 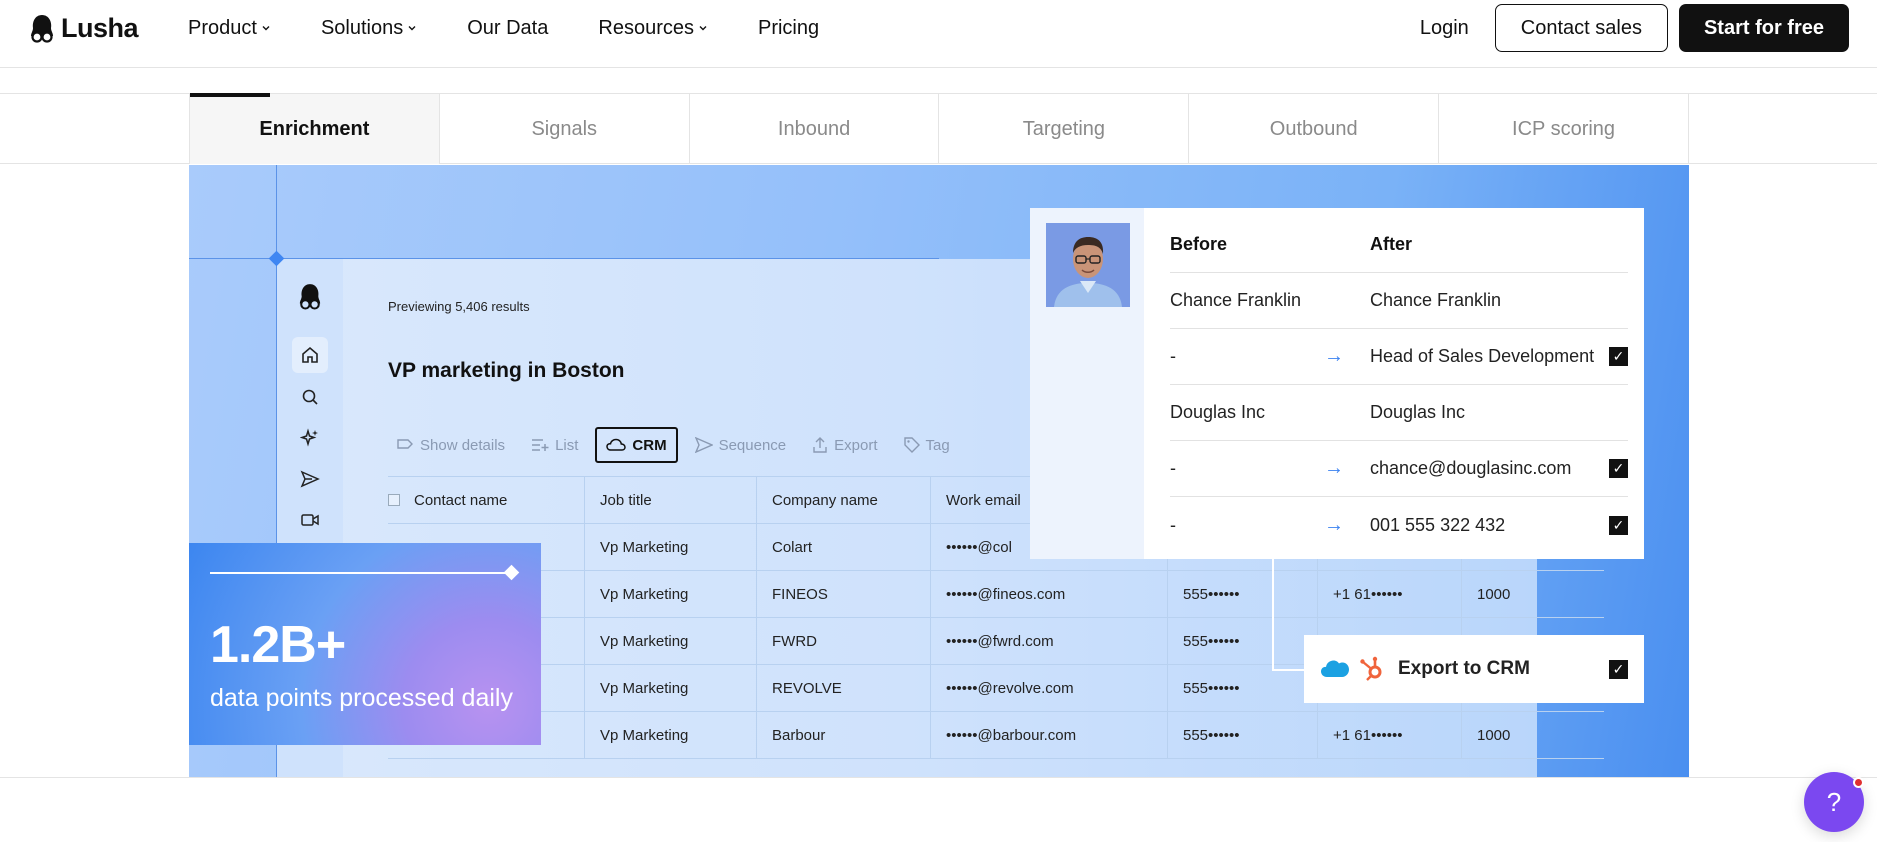 I want to click on results-count: Previewing 5,406 results, so click(x=459, y=306).